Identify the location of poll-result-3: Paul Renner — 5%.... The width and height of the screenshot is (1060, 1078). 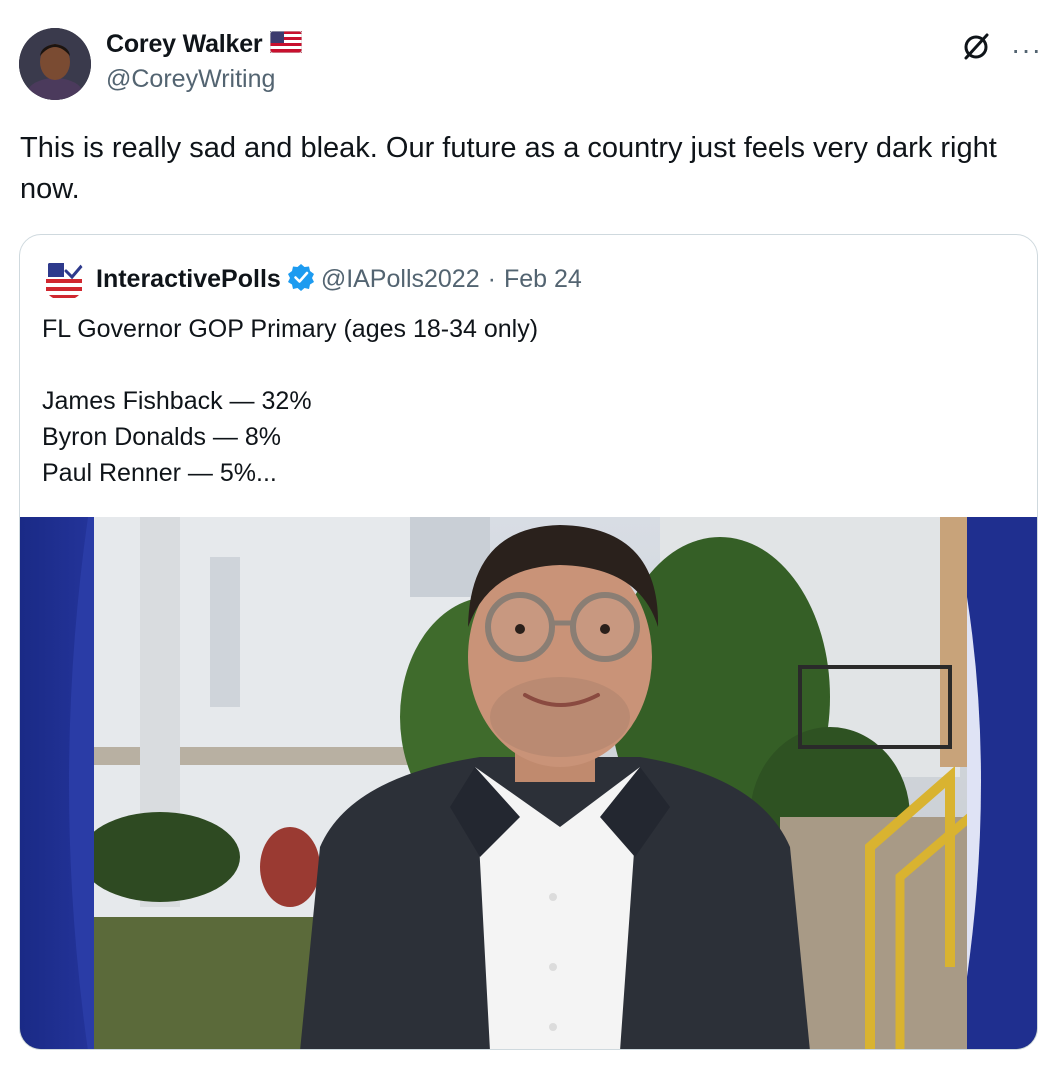
(159, 473).